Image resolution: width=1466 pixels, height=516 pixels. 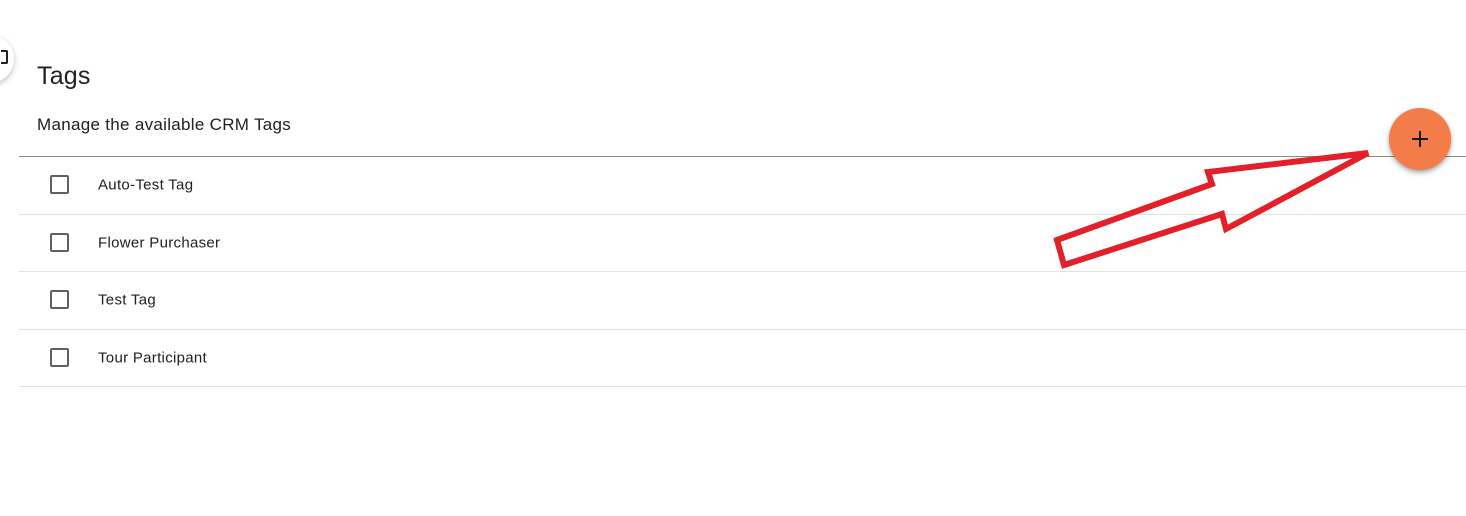 I want to click on tag-label: Auto-Test Tag, so click(x=146, y=185).